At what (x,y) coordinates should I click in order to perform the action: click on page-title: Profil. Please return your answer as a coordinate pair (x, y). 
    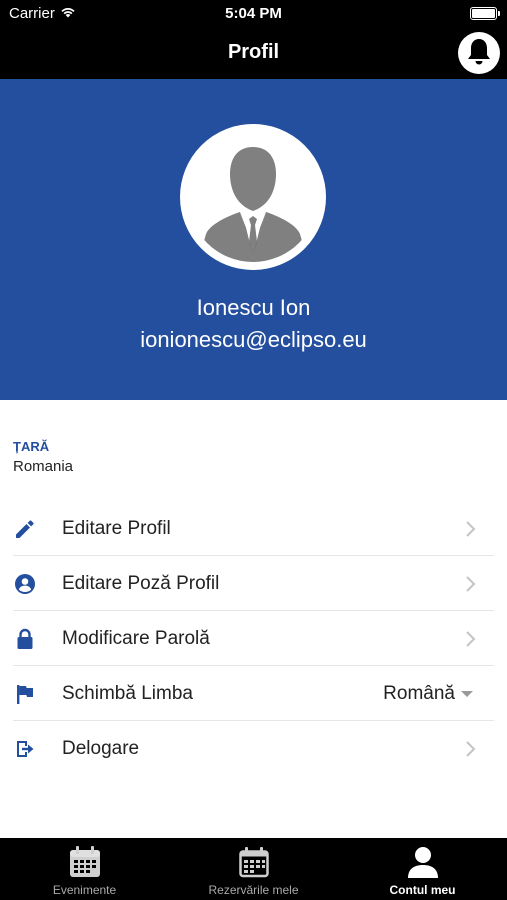
    Looking at the image, I should click on (253, 52).